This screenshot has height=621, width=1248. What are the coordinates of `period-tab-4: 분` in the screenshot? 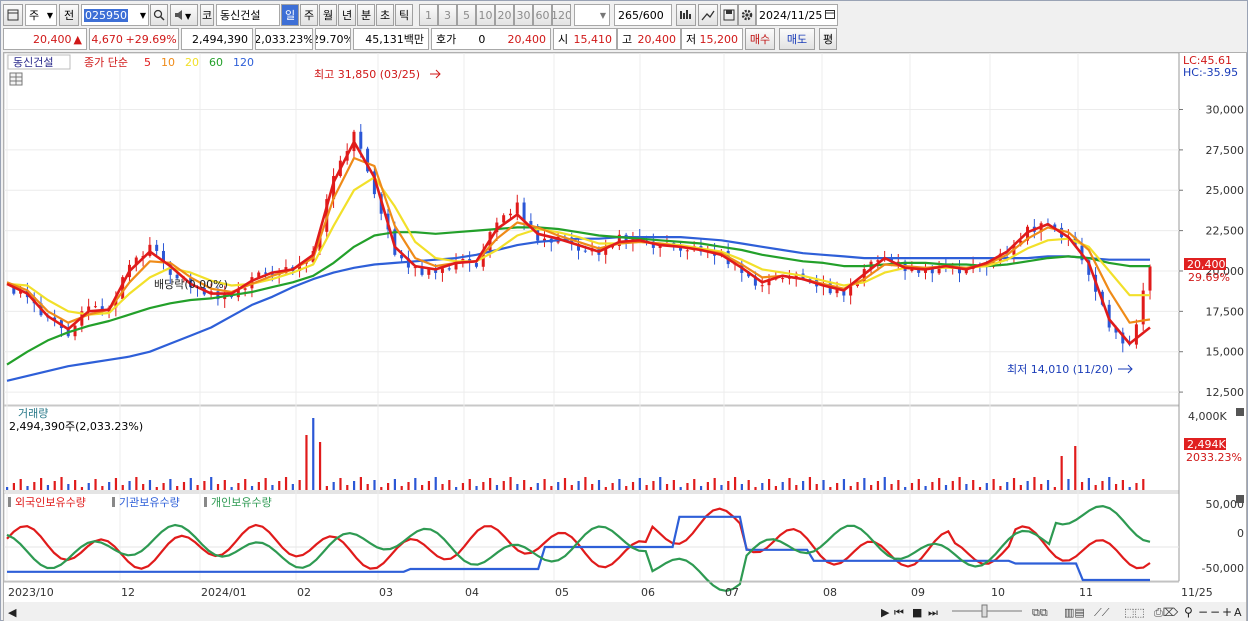 It's located at (366, 15).